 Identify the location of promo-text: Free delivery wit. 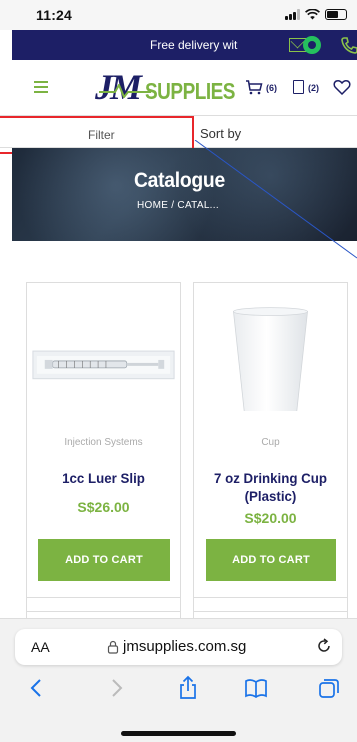
(194, 45).